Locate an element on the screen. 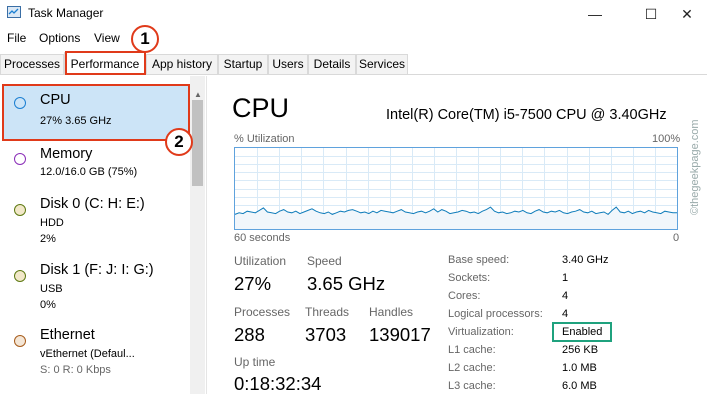 The width and height of the screenshot is (707, 395). info-label: Sockets: is located at coordinates (469, 278).